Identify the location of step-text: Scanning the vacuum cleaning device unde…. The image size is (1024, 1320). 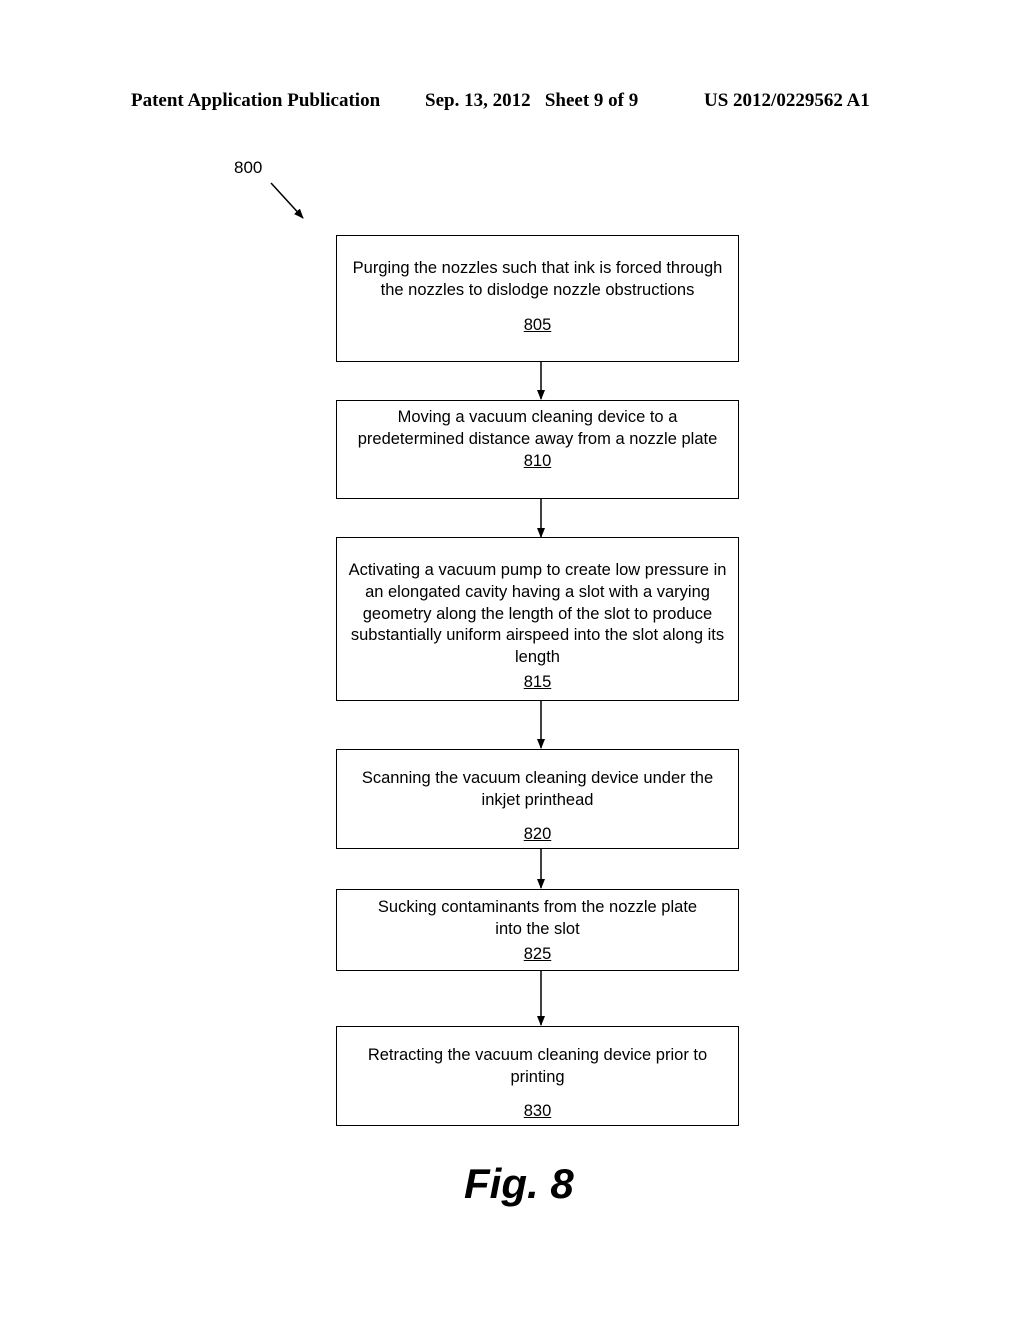
(537, 789).